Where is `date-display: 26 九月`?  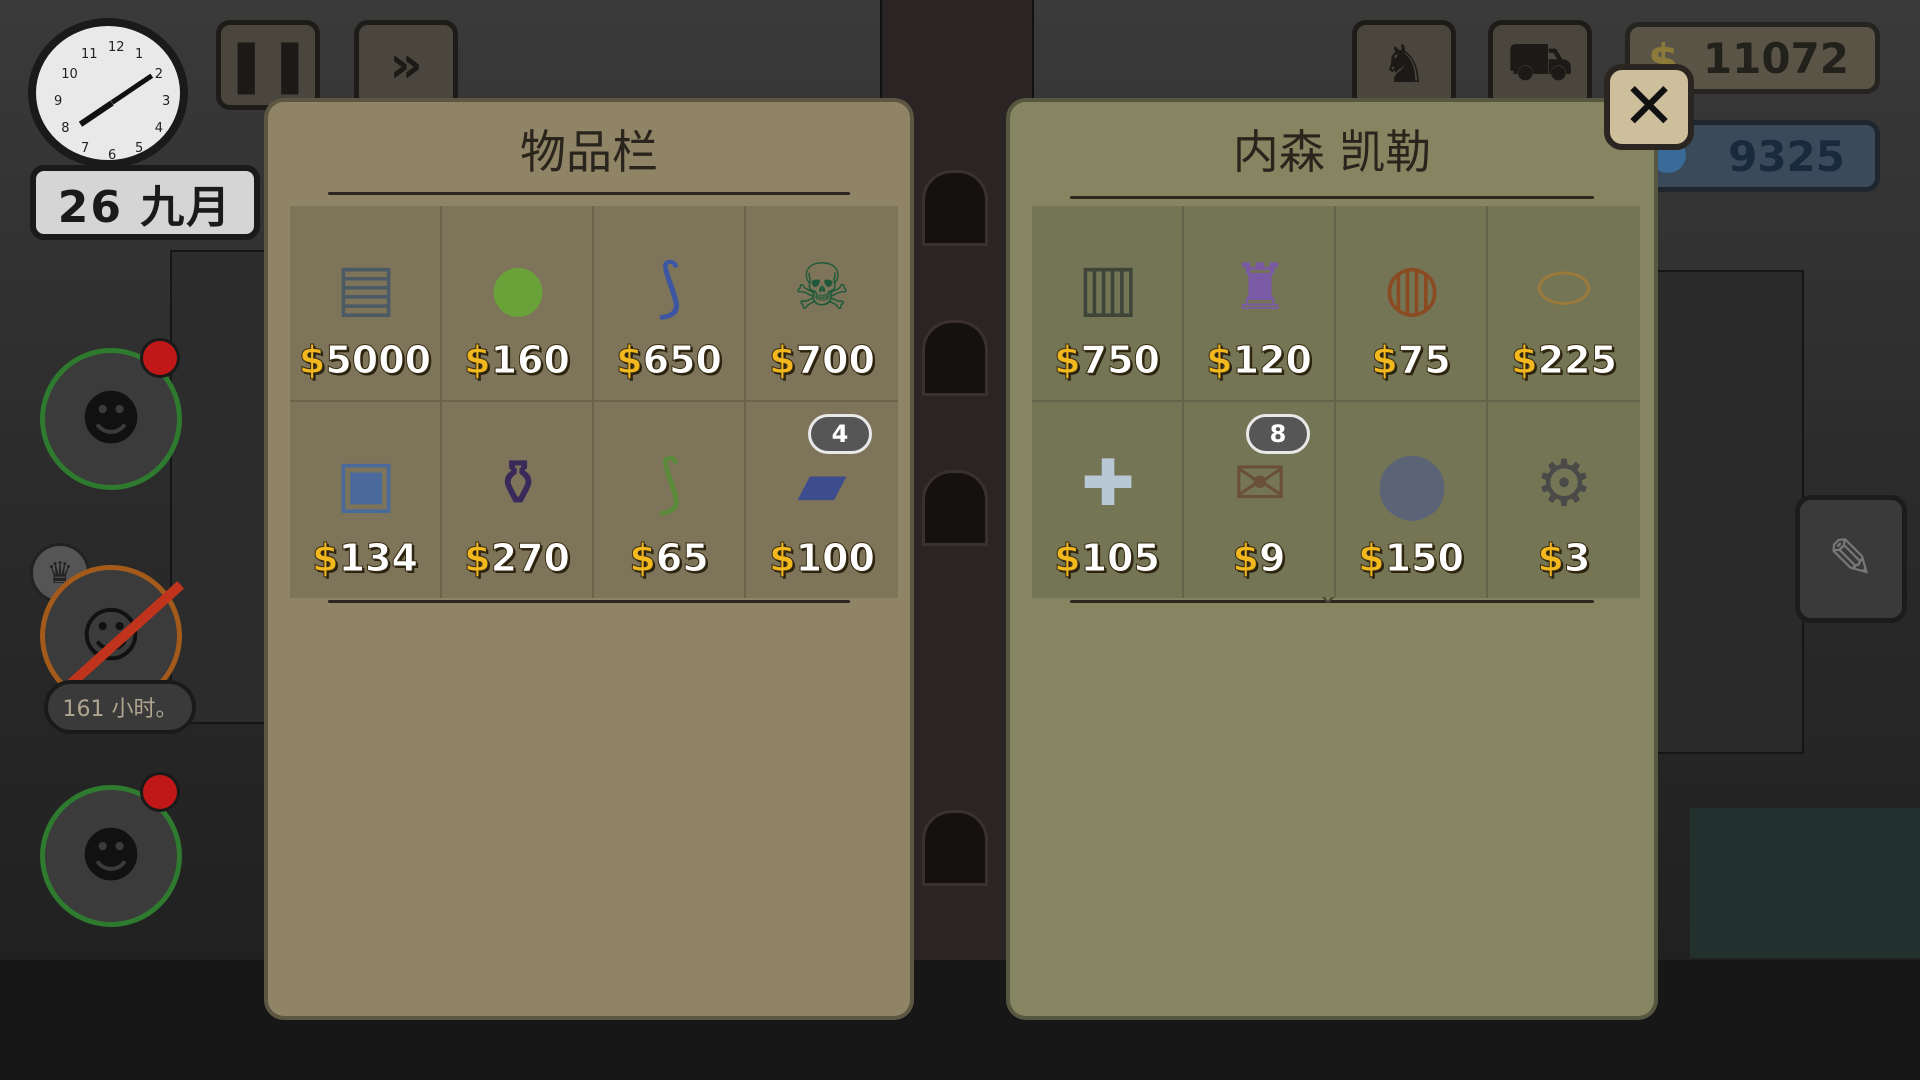
date-display: 26 九月 is located at coordinates (145, 202).